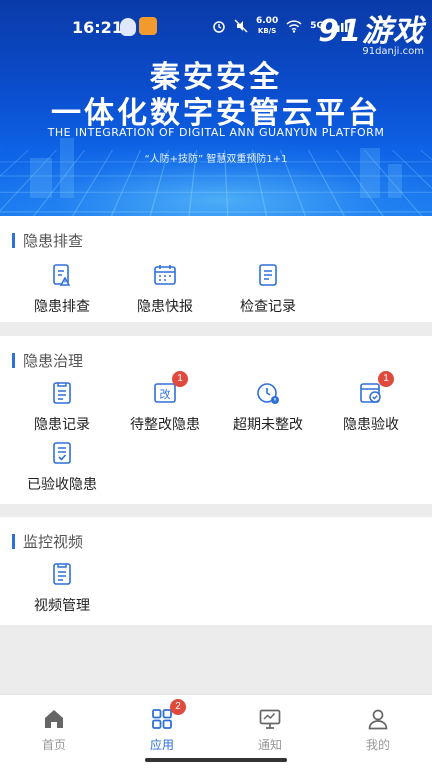 The width and height of the screenshot is (432, 768). Describe the element at coordinates (53, 360) in the screenshot. I see `section-title: 隐患治理` at that location.